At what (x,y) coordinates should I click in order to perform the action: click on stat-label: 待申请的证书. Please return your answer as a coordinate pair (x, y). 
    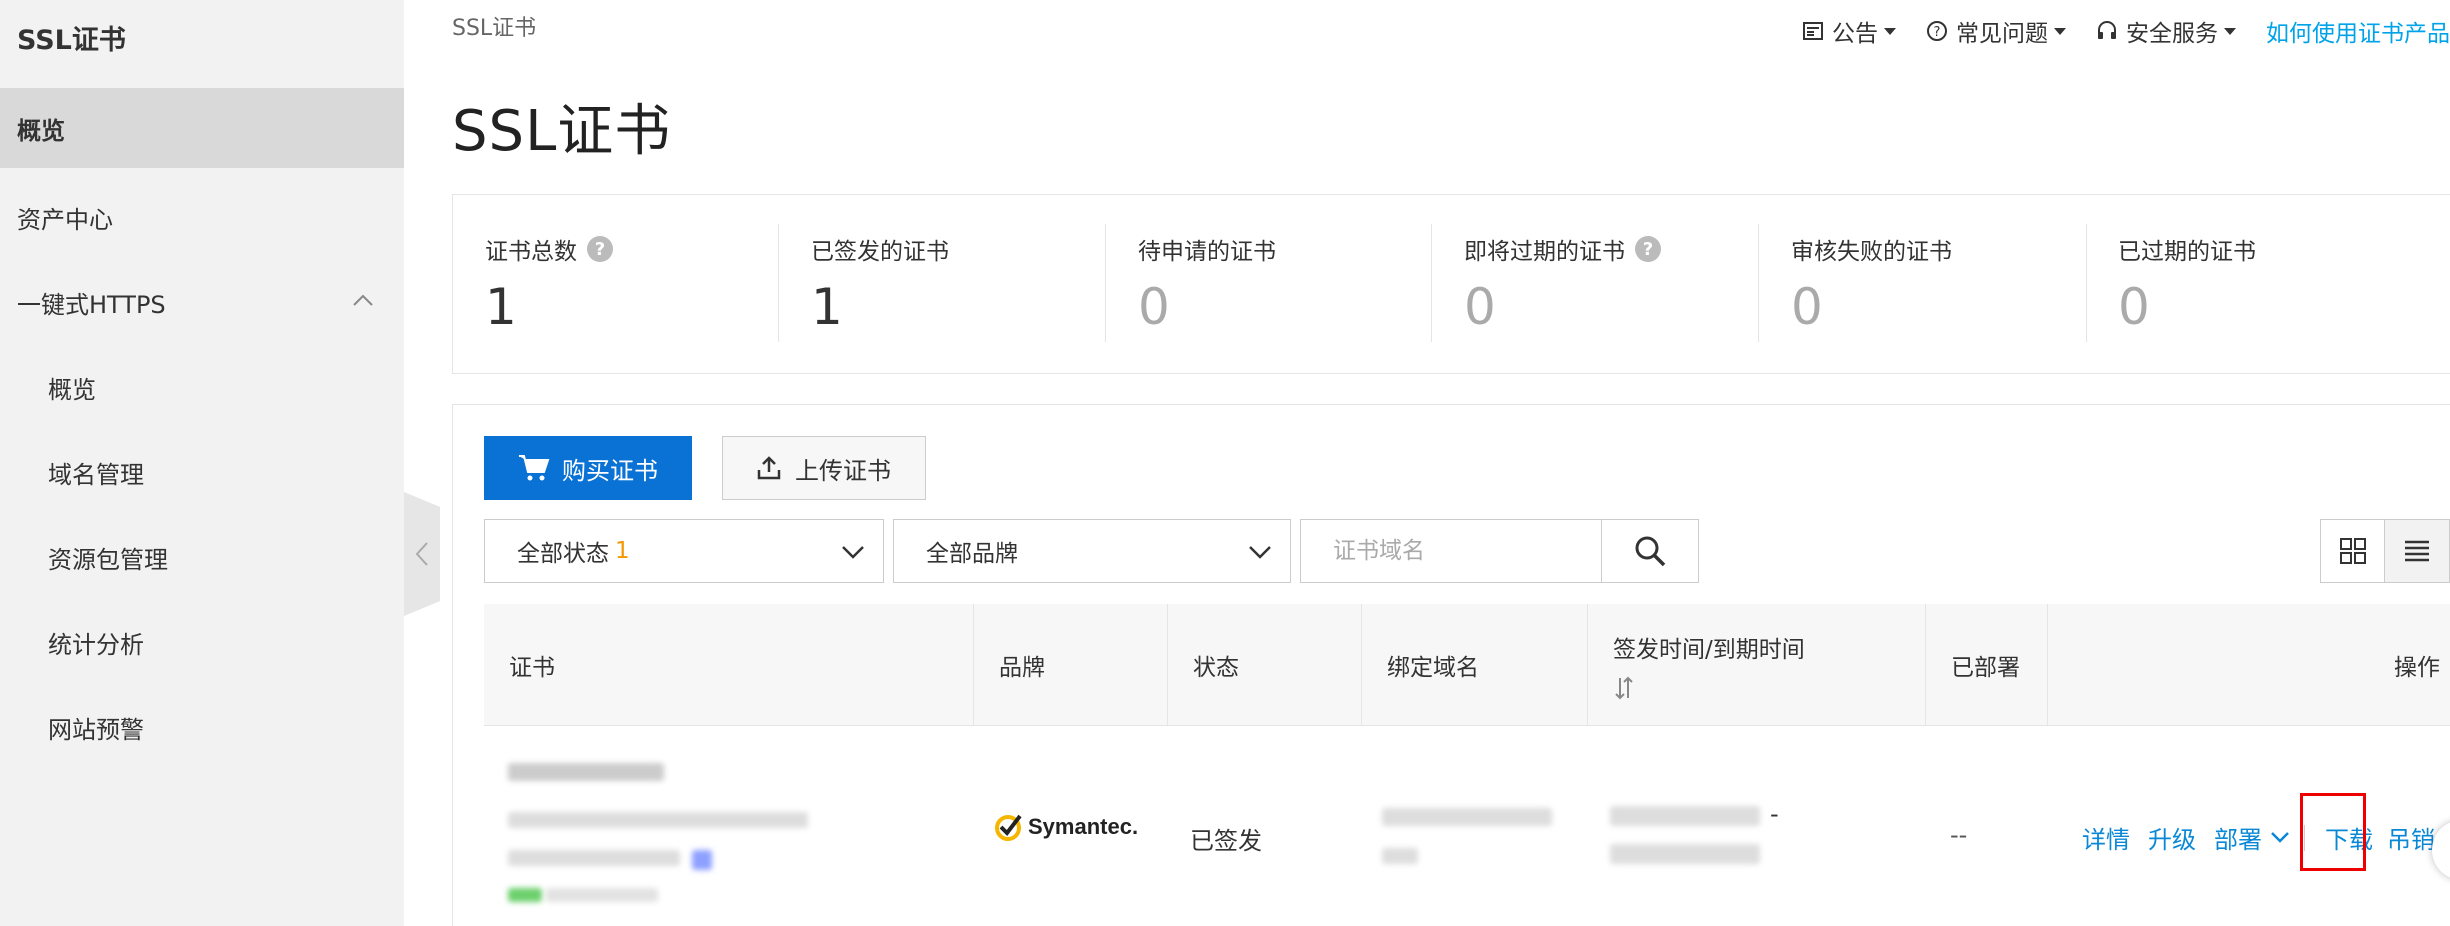
    Looking at the image, I should click on (1207, 252).